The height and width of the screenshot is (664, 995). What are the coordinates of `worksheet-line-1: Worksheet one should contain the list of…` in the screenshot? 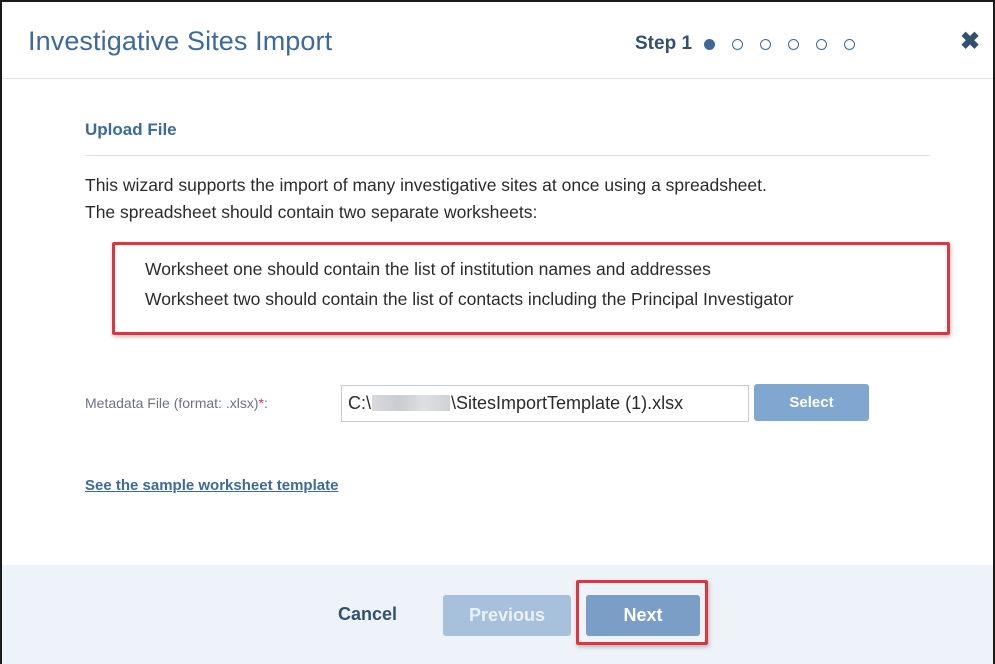 It's located at (428, 269).